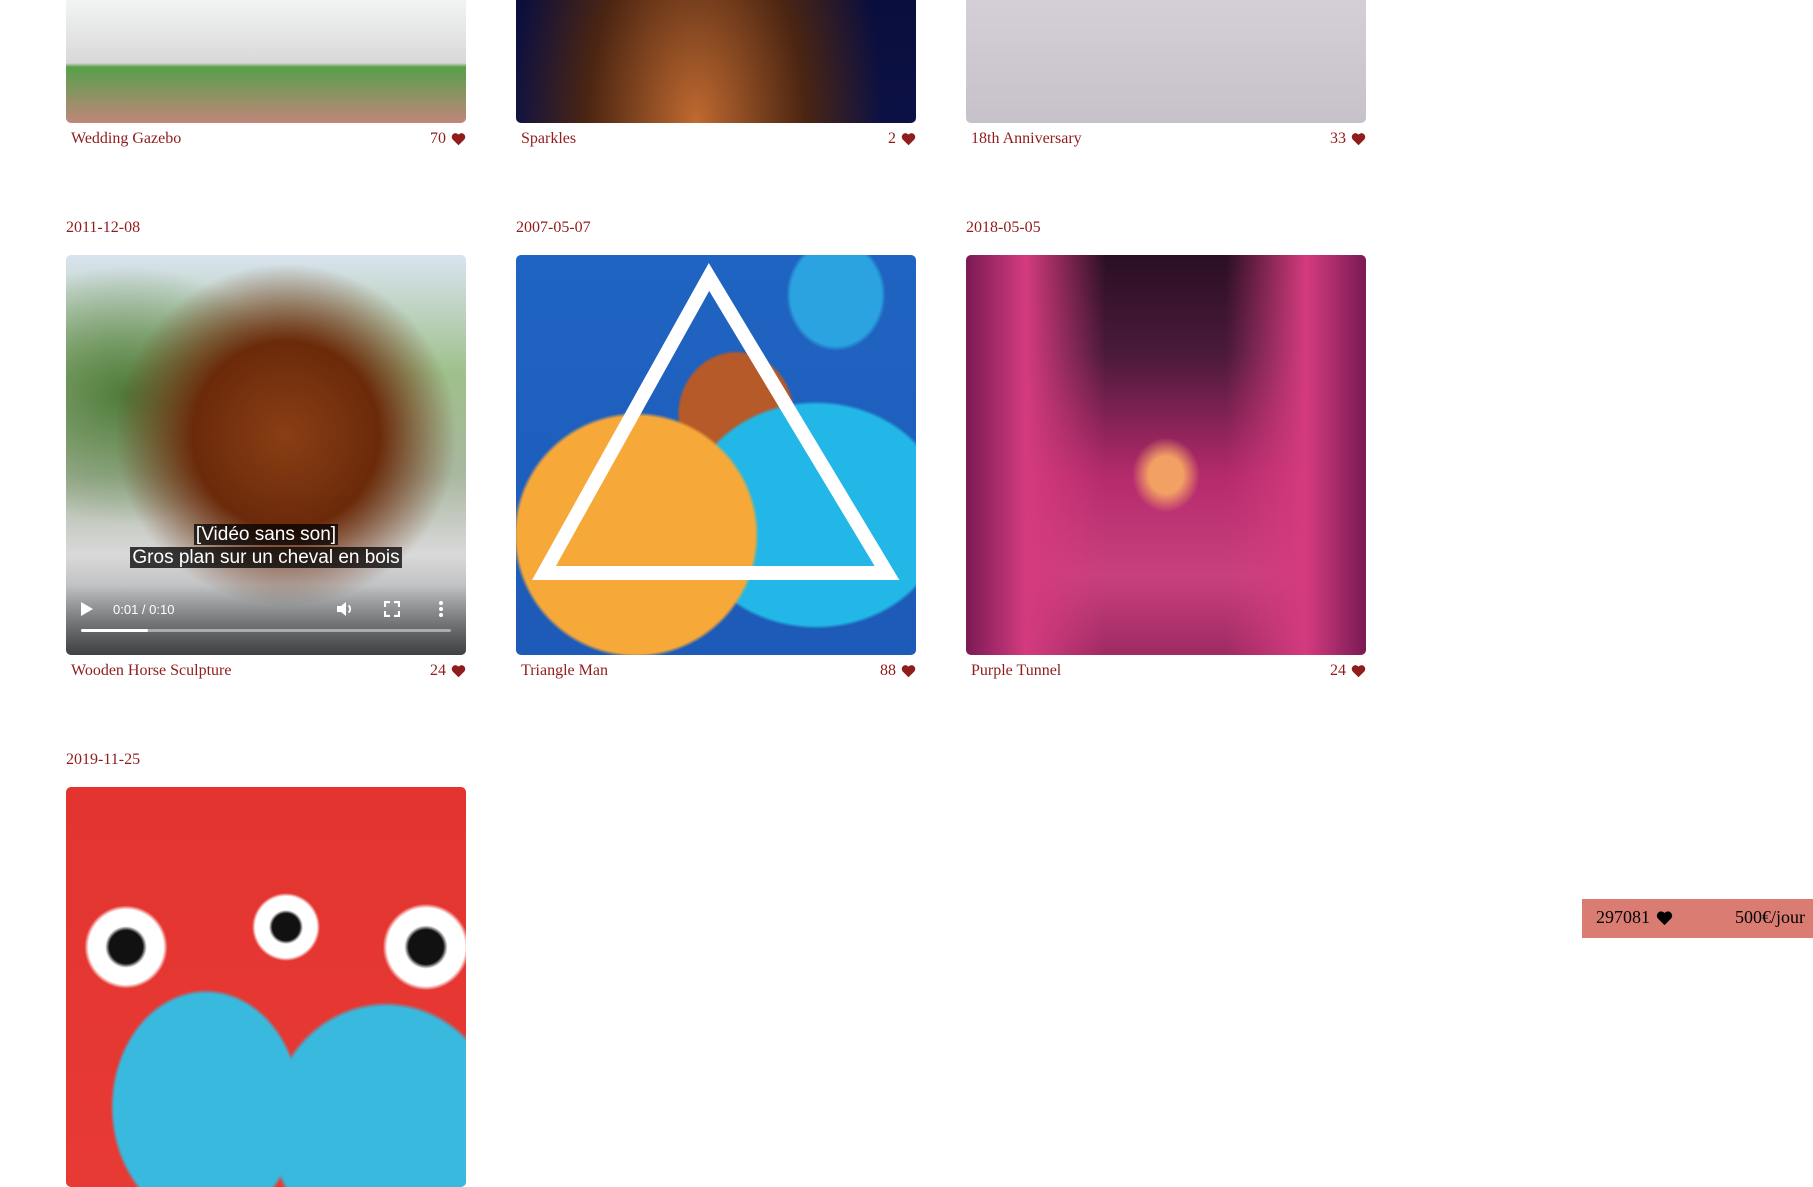  Describe the element at coordinates (114, 630) in the screenshot. I see `video-progress-fill` at that location.